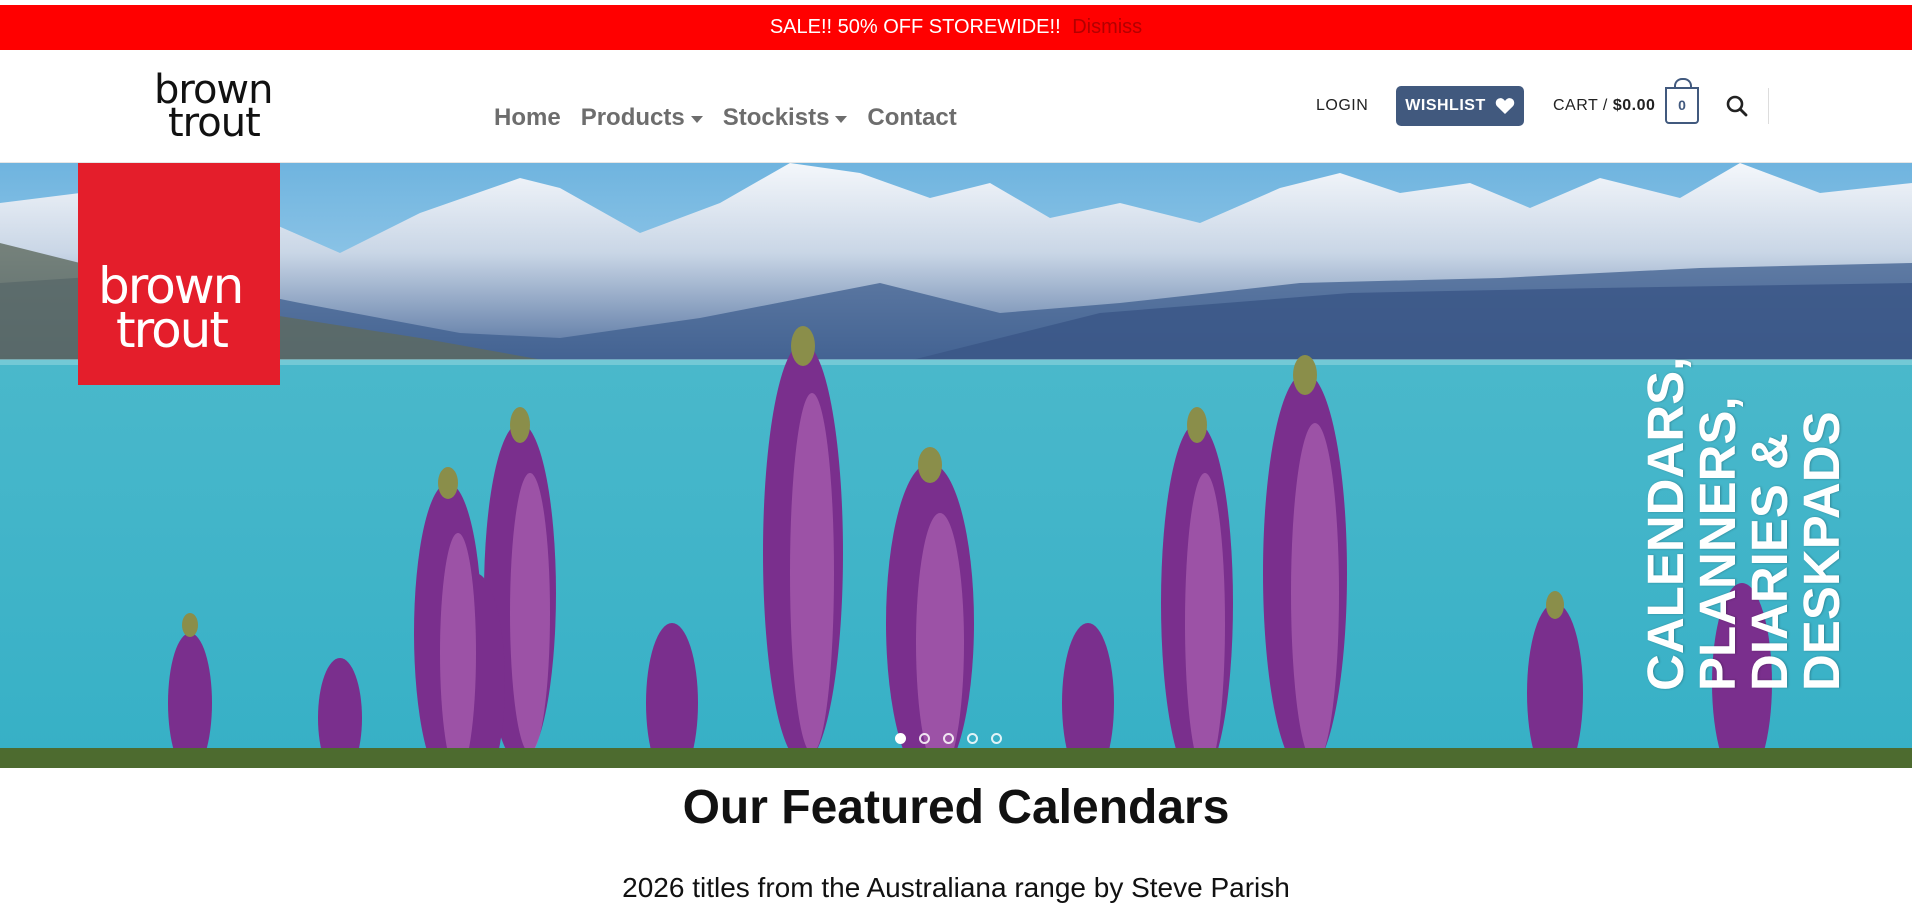  I want to click on search-button, so click(1737, 106).